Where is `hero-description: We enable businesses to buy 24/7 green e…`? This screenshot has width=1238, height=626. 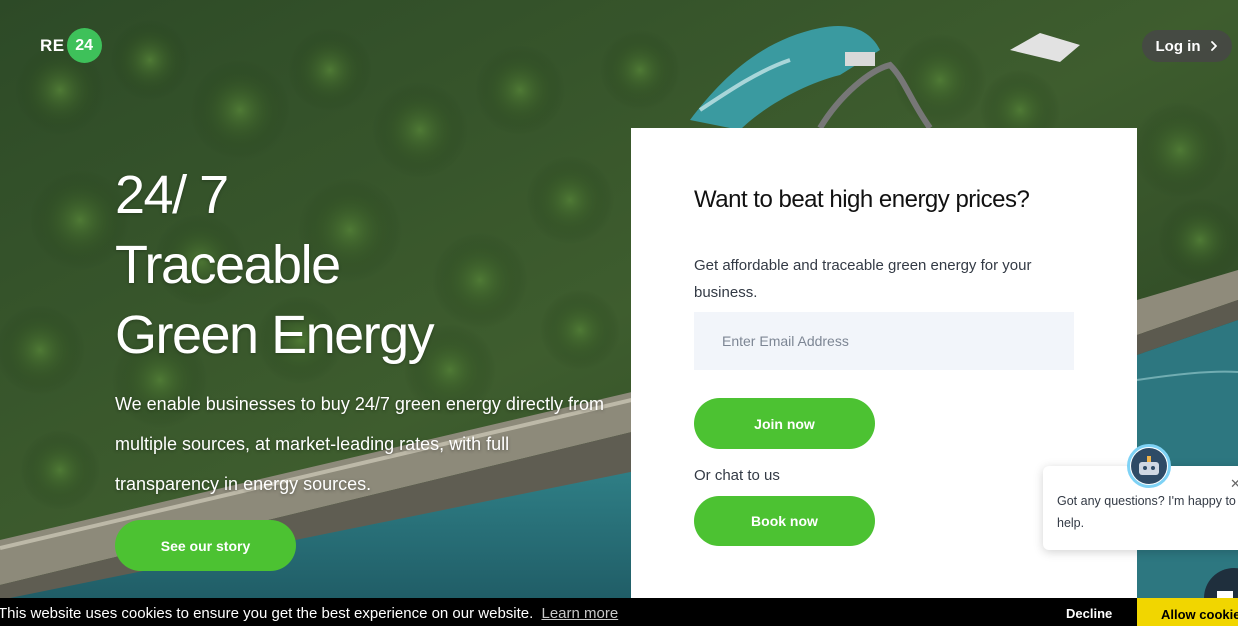 hero-description: We enable businesses to buy 24/7 green e… is located at coordinates (359, 444).